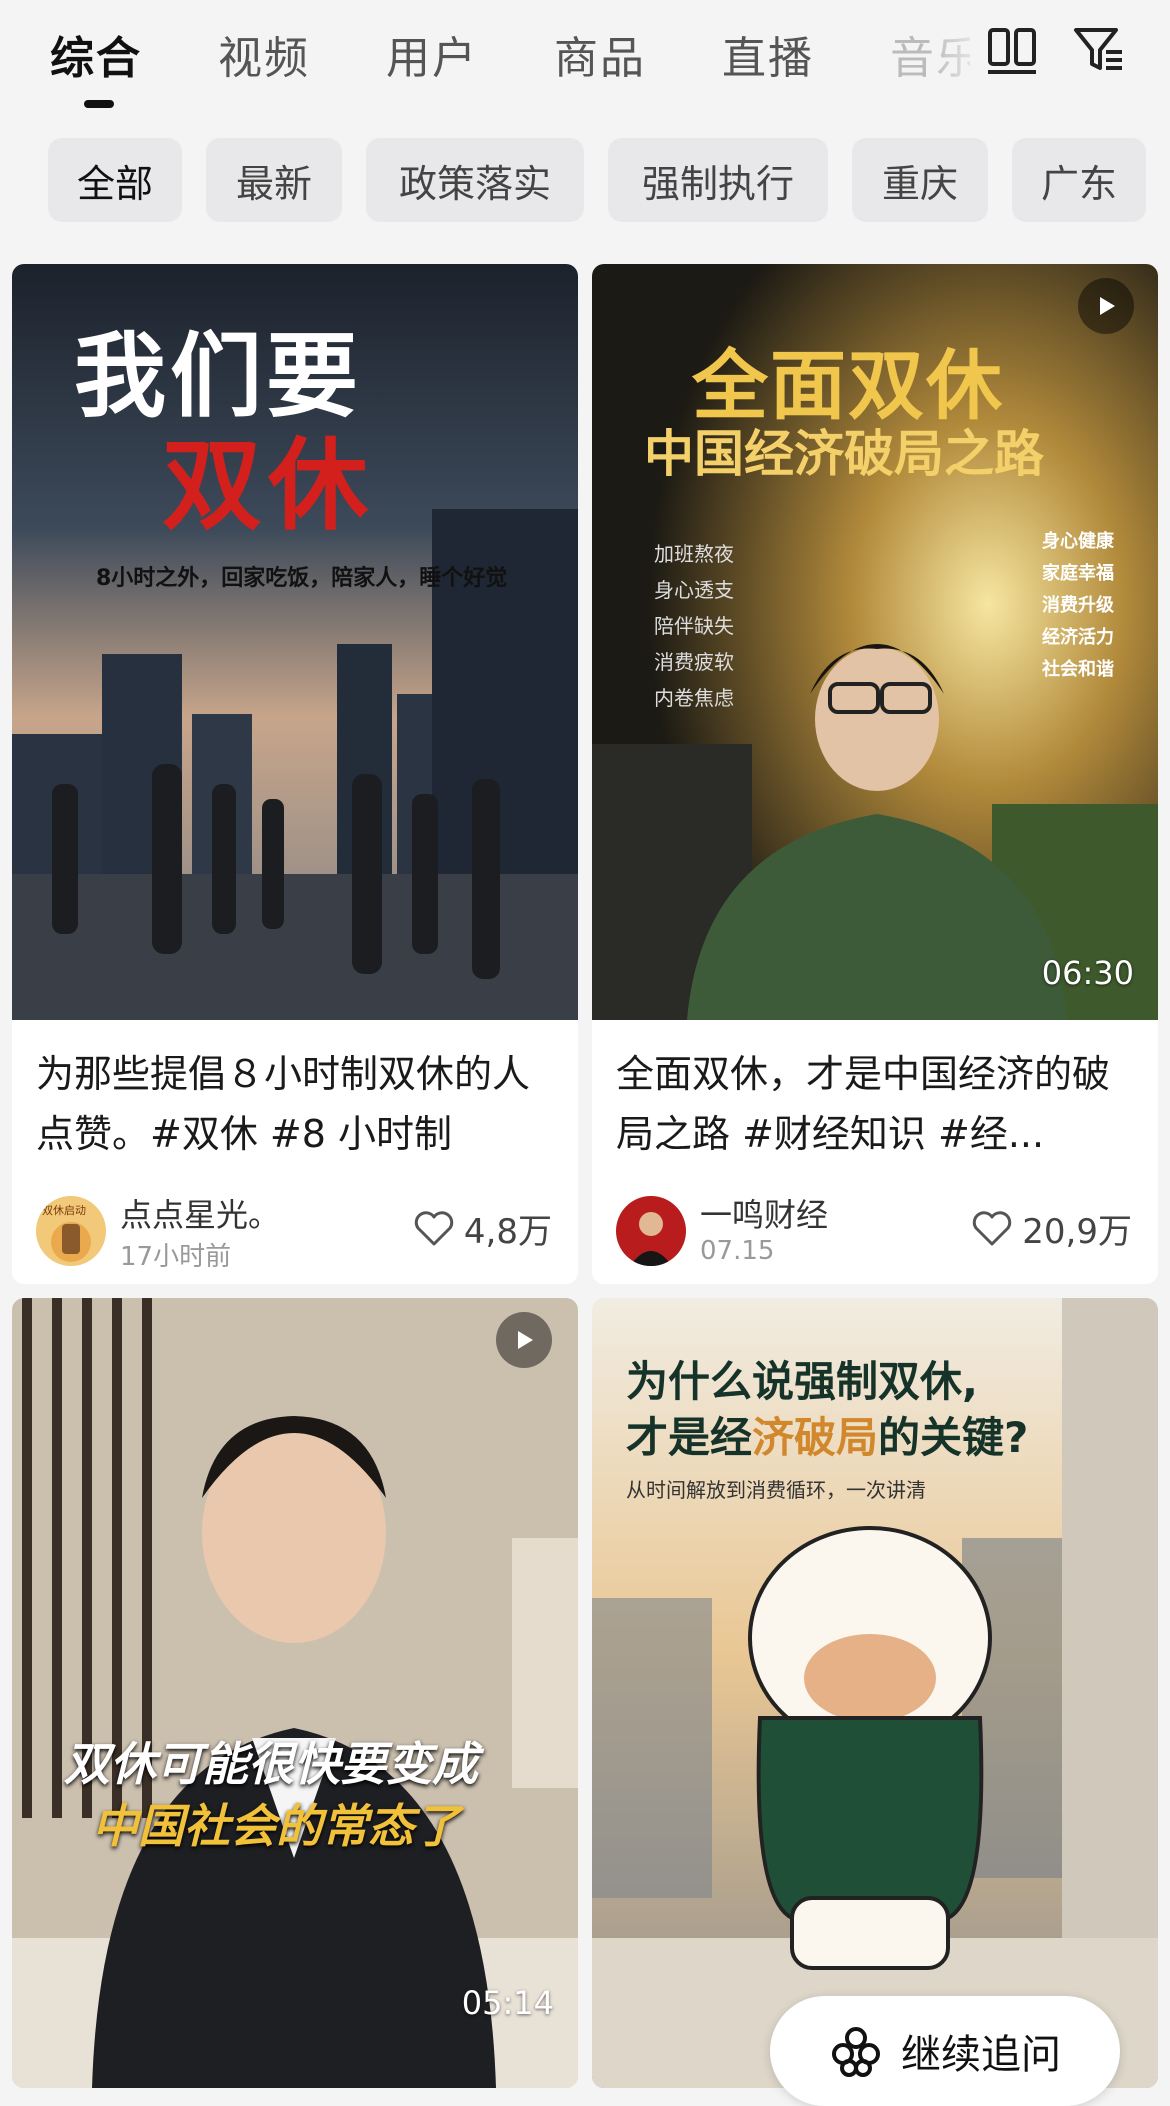 This screenshot has height=2106, width=1170. What do you see at coordinates (953, 1437) in the screenshot?
I see `cover-headline-part: 的关键?` at bounding box center [953, 1437].